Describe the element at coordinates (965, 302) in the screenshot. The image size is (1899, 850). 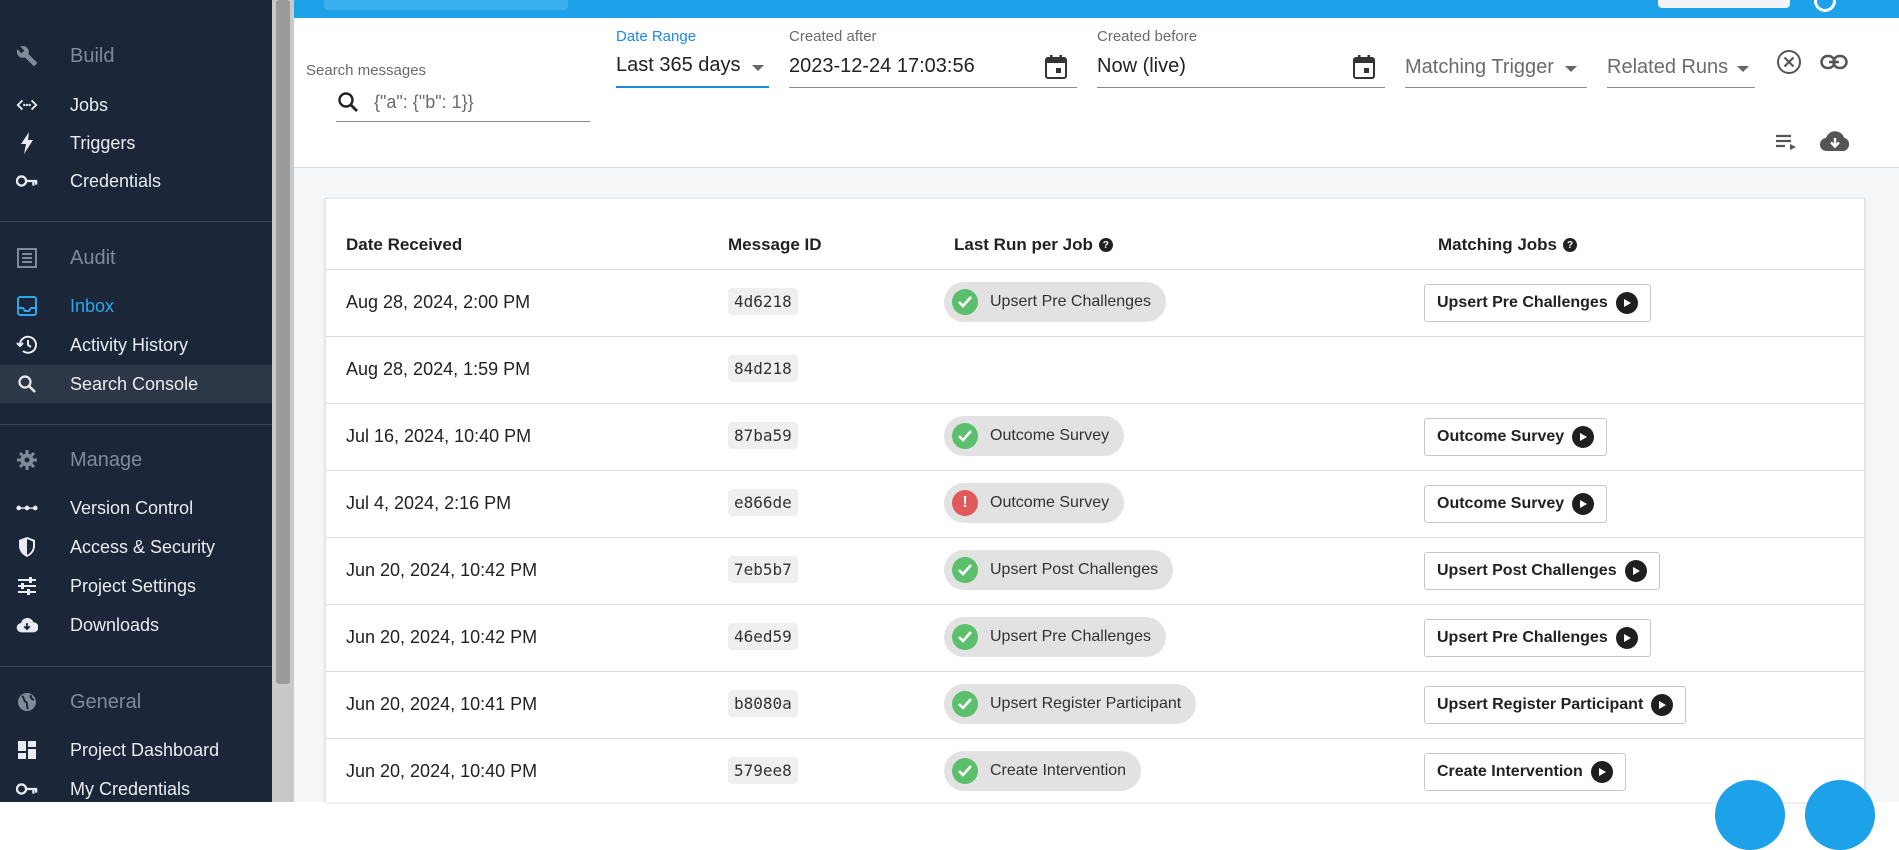
I see `check-icon` at that location.